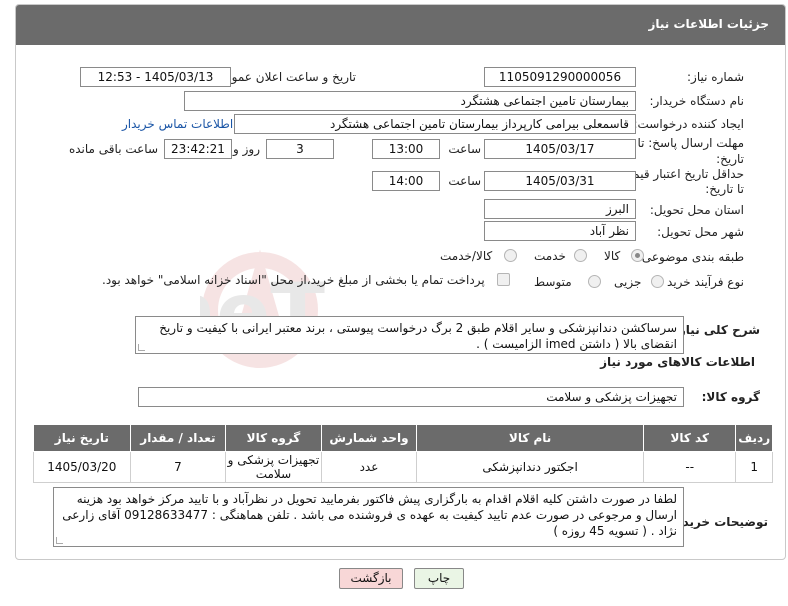 This screenshot has height=606, width=788. I want to click on panel-header: جزئیات اطلاعات نیاز, so click(400, 25).